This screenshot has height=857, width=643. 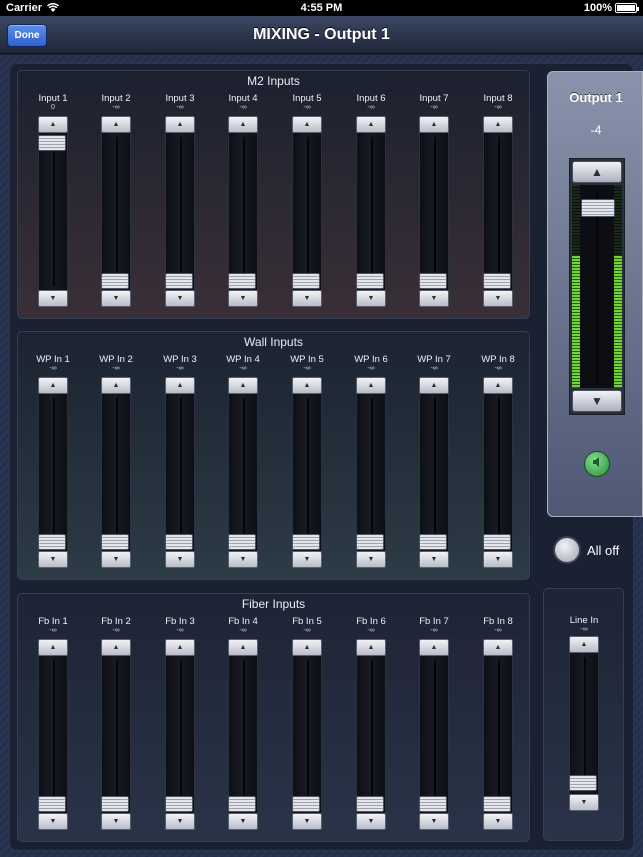 What do you see at coordinates (597, 286) in the screenshot?
I see `output-fader-track` at bounding box center [597, 286].